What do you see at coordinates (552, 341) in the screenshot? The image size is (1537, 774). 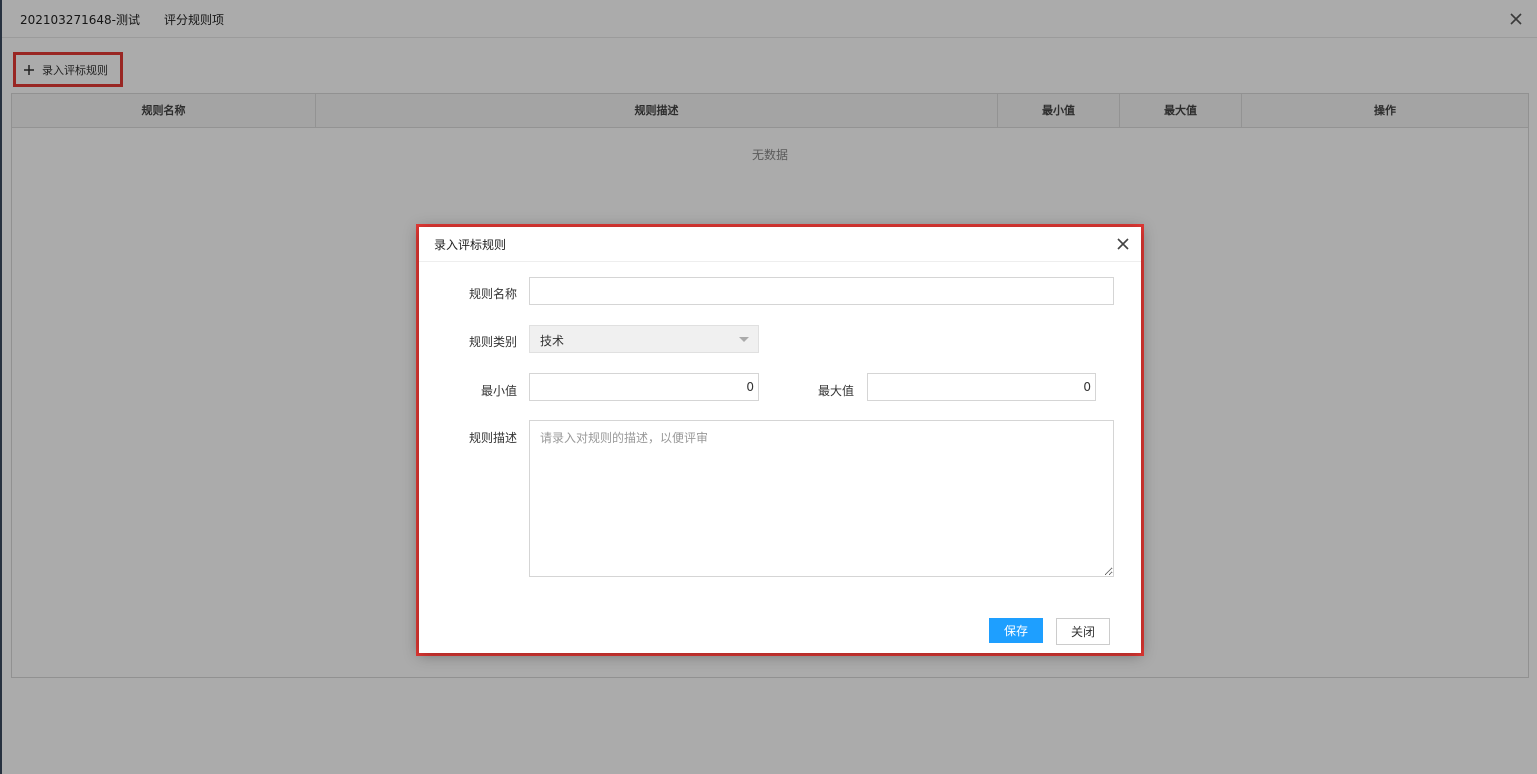 I see `rule-category-value: 技术` at bounding box center [552, 341].